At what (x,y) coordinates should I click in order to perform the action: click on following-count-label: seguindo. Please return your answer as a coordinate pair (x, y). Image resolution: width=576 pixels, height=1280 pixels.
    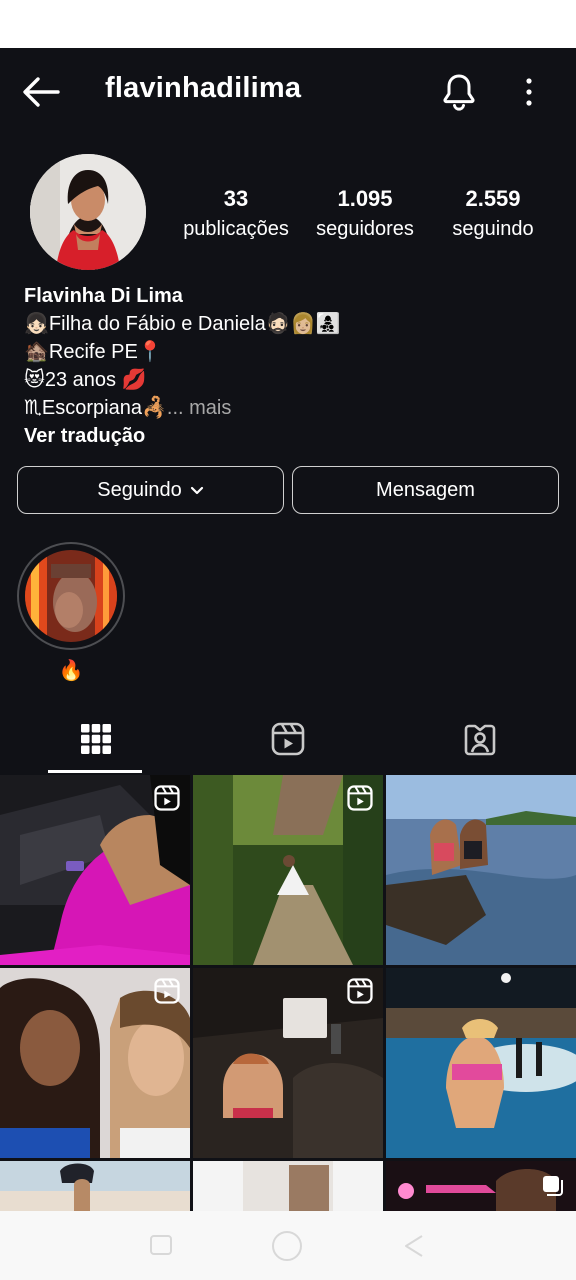
    Looking at the image, I should click on (493, 229).